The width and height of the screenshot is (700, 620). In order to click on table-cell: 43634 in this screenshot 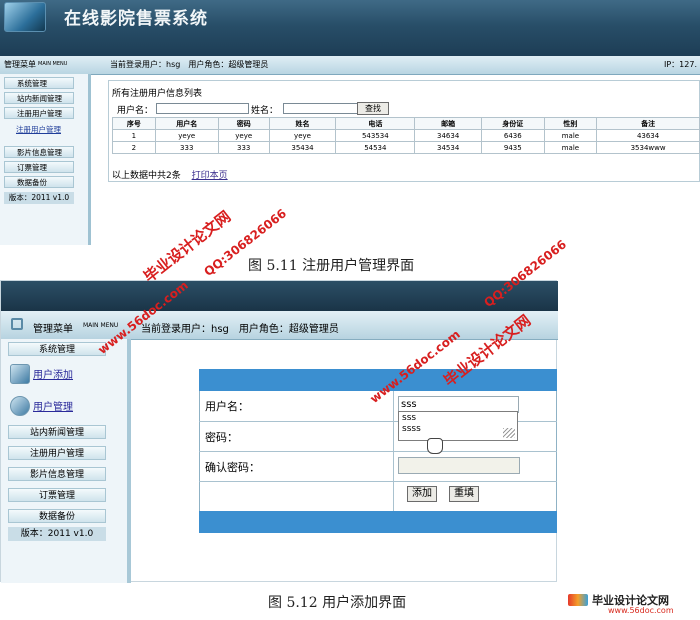, I will do `click(648, 135)`.